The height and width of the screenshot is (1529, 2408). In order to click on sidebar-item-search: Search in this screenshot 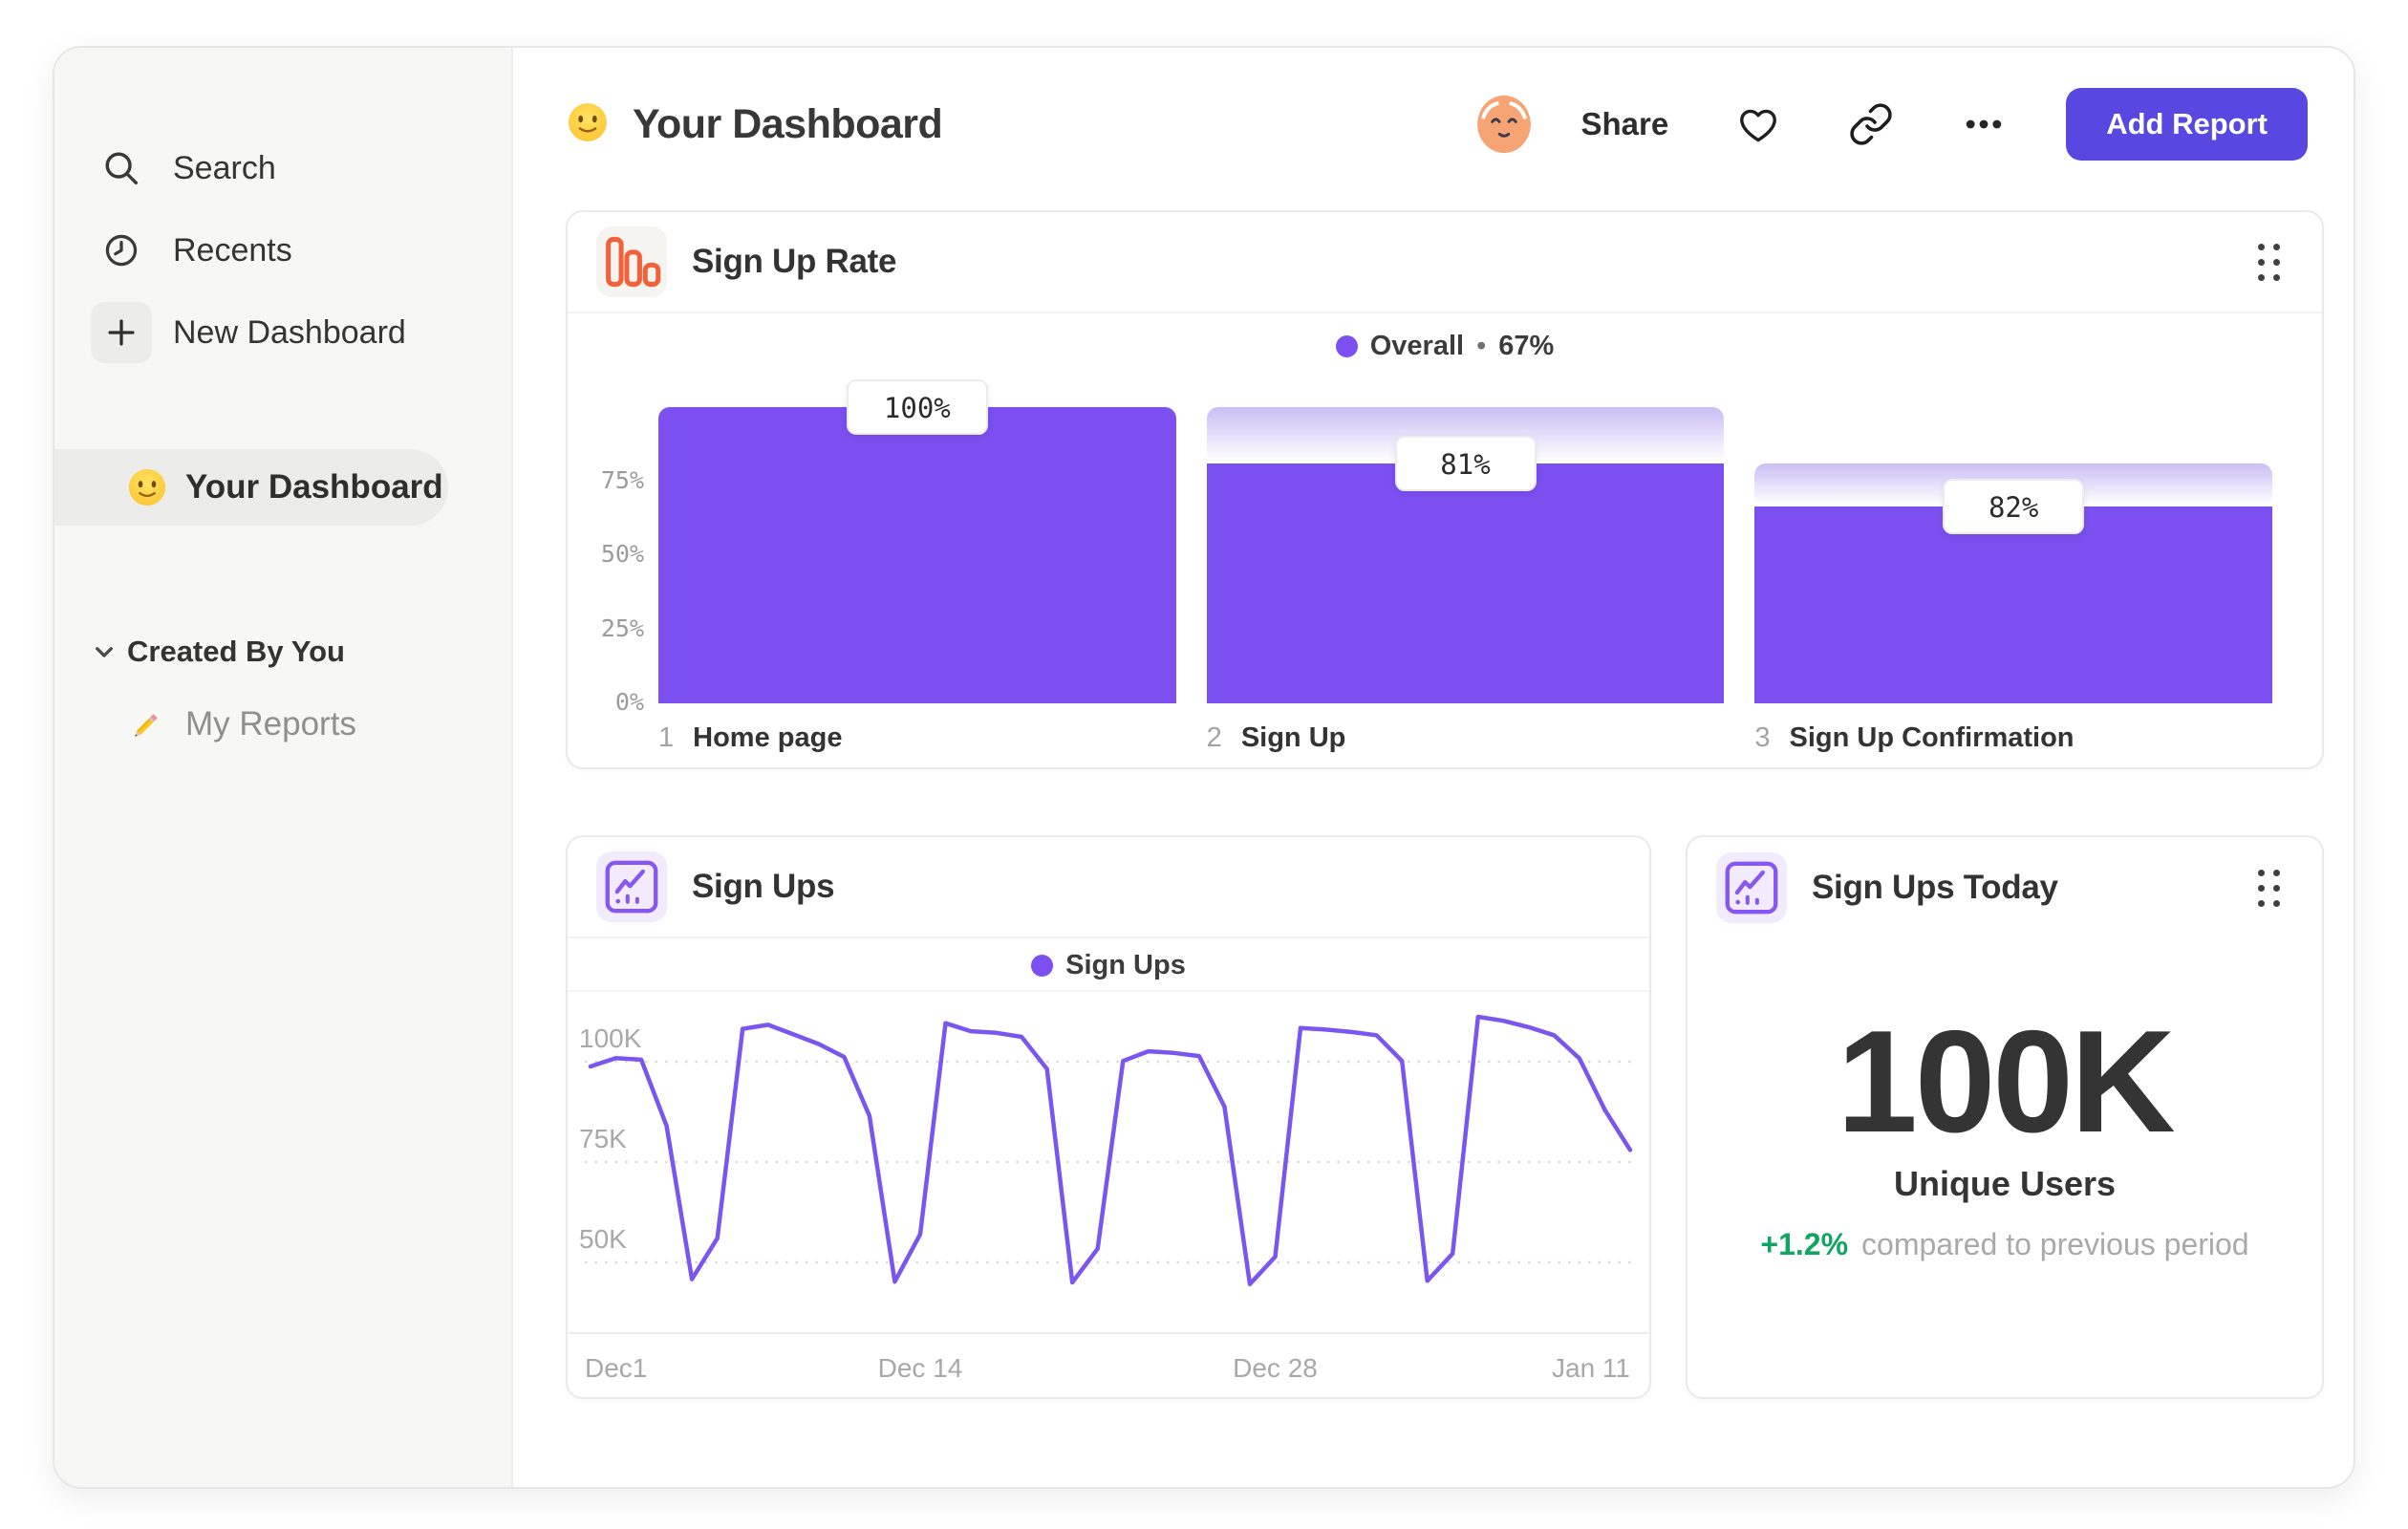, I will do `click(272, 168)`.